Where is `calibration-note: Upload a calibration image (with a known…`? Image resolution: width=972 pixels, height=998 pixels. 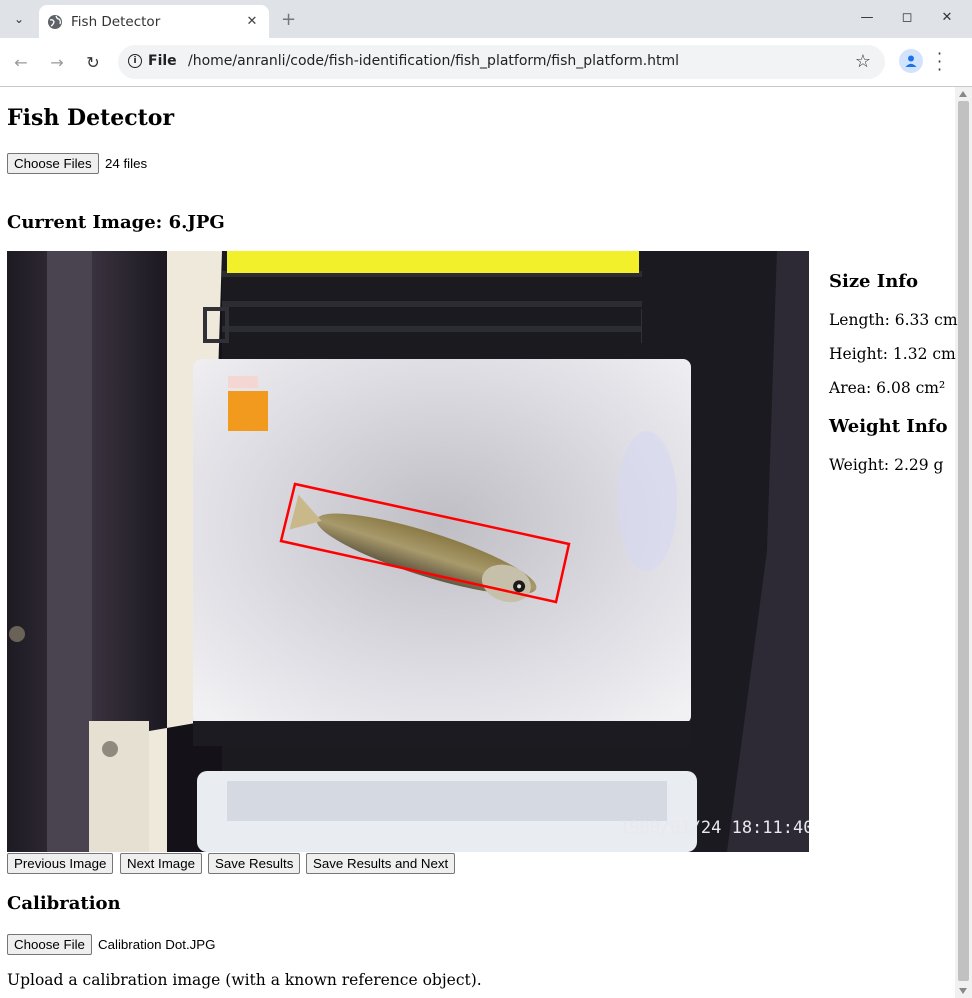
calibration-note: Upload a calibration image (with a known… is located at coordinates (244, 980).